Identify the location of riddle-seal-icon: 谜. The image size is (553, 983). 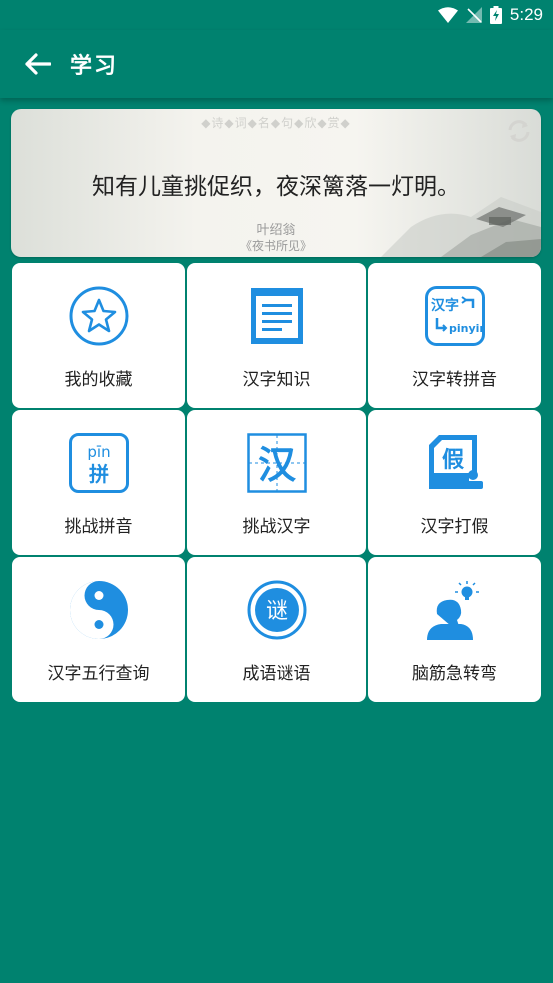
(277, 610).